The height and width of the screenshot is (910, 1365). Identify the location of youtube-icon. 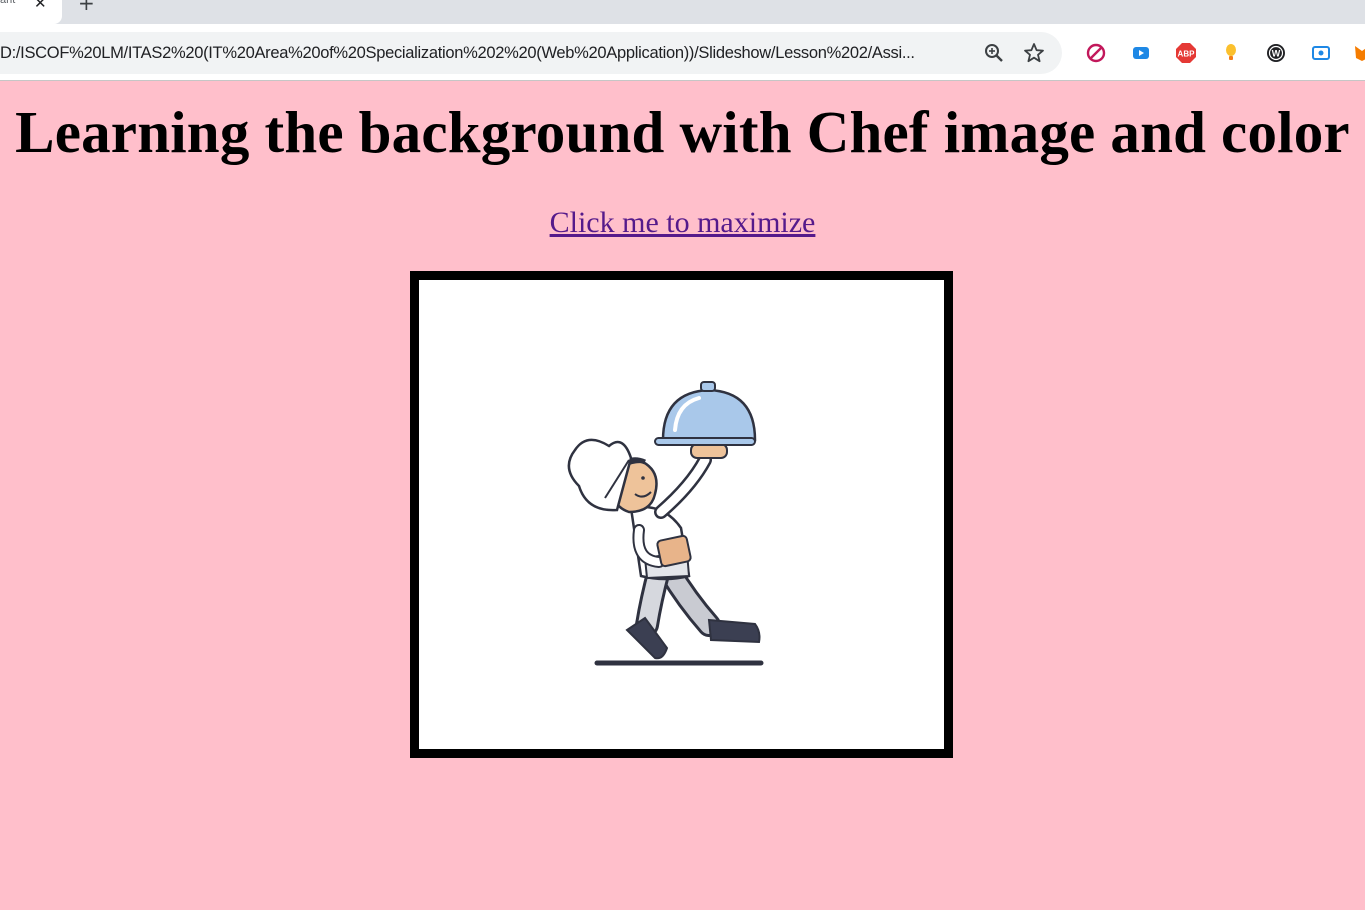
(1141, 53).